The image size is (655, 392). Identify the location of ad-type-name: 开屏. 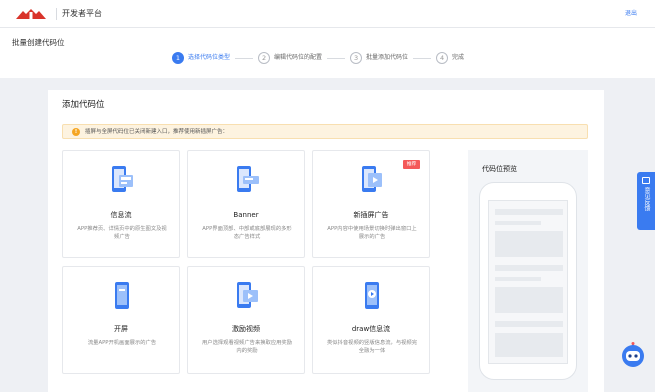
(121, 329).